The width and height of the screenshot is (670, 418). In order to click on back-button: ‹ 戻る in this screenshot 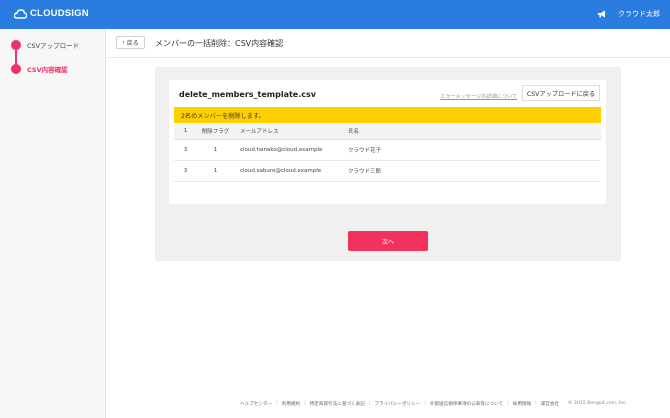, I will do `click(130, 42)`.